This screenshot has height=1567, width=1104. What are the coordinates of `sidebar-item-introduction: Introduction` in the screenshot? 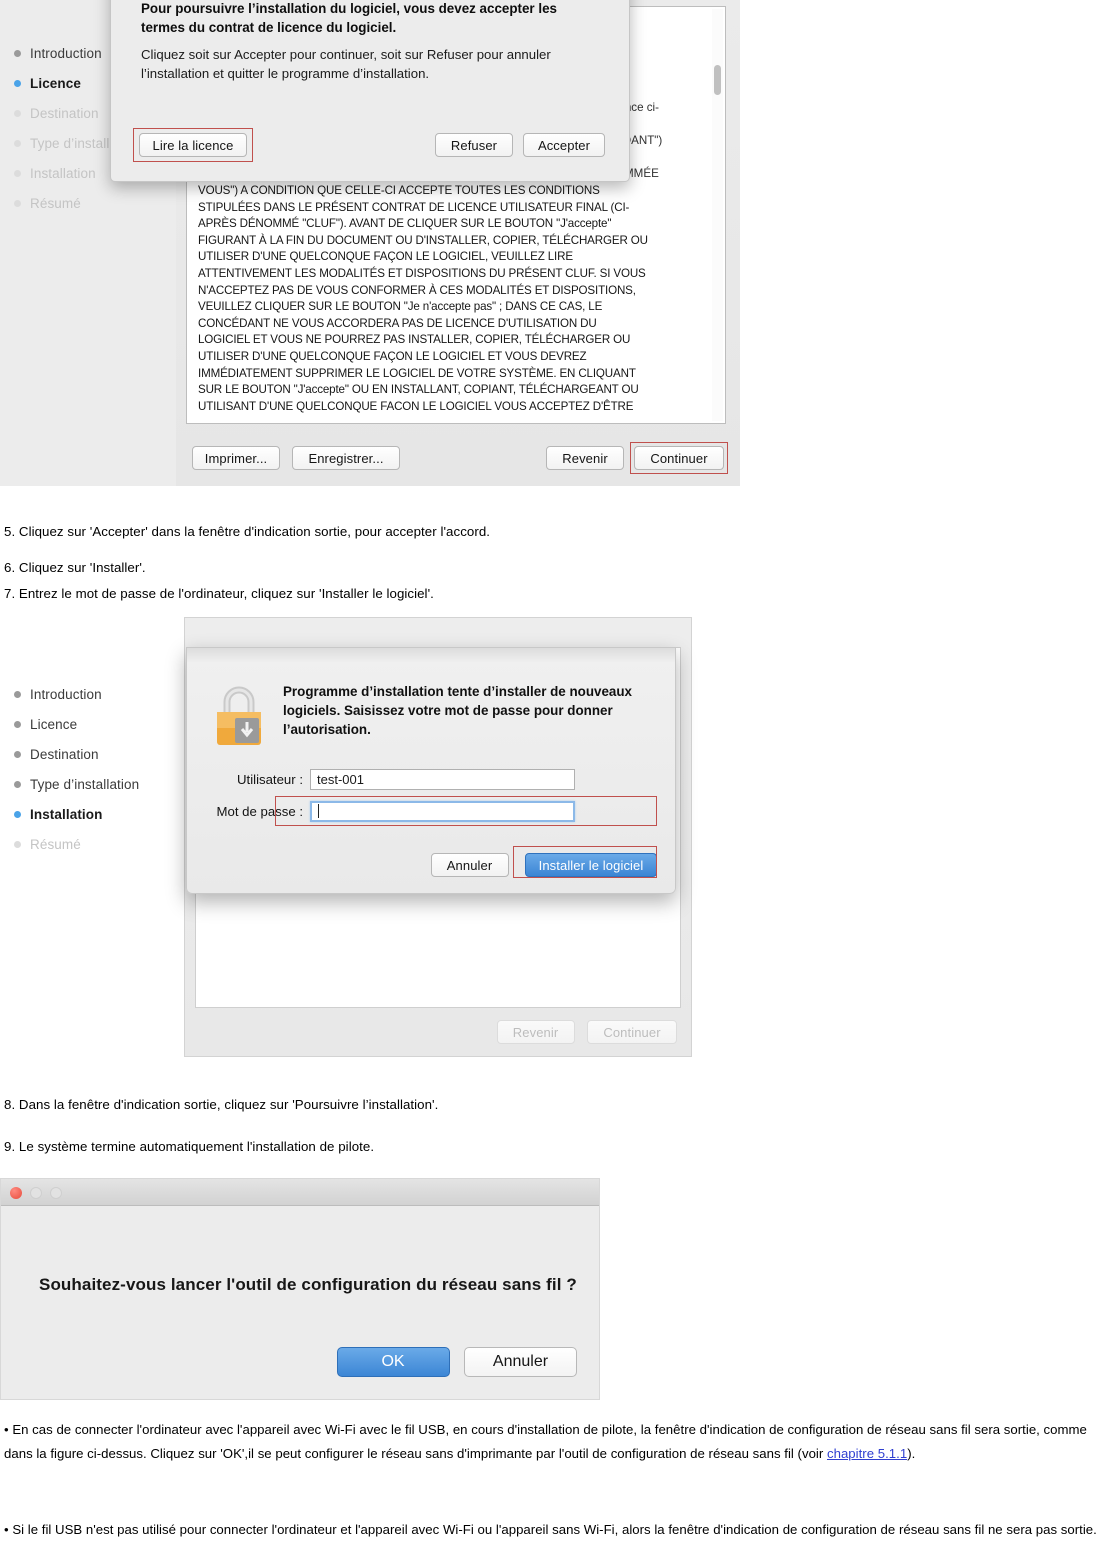 It's located at (69, 694).